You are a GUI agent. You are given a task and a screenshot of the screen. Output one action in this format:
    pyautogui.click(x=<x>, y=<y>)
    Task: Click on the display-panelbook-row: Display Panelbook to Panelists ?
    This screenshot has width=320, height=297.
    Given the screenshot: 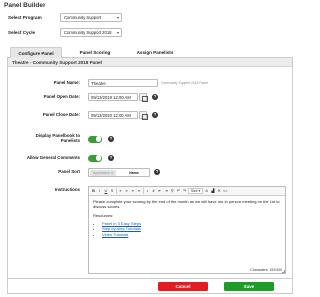 What is the action you would take?
    pyautogui.click(x=151, y=138)
    